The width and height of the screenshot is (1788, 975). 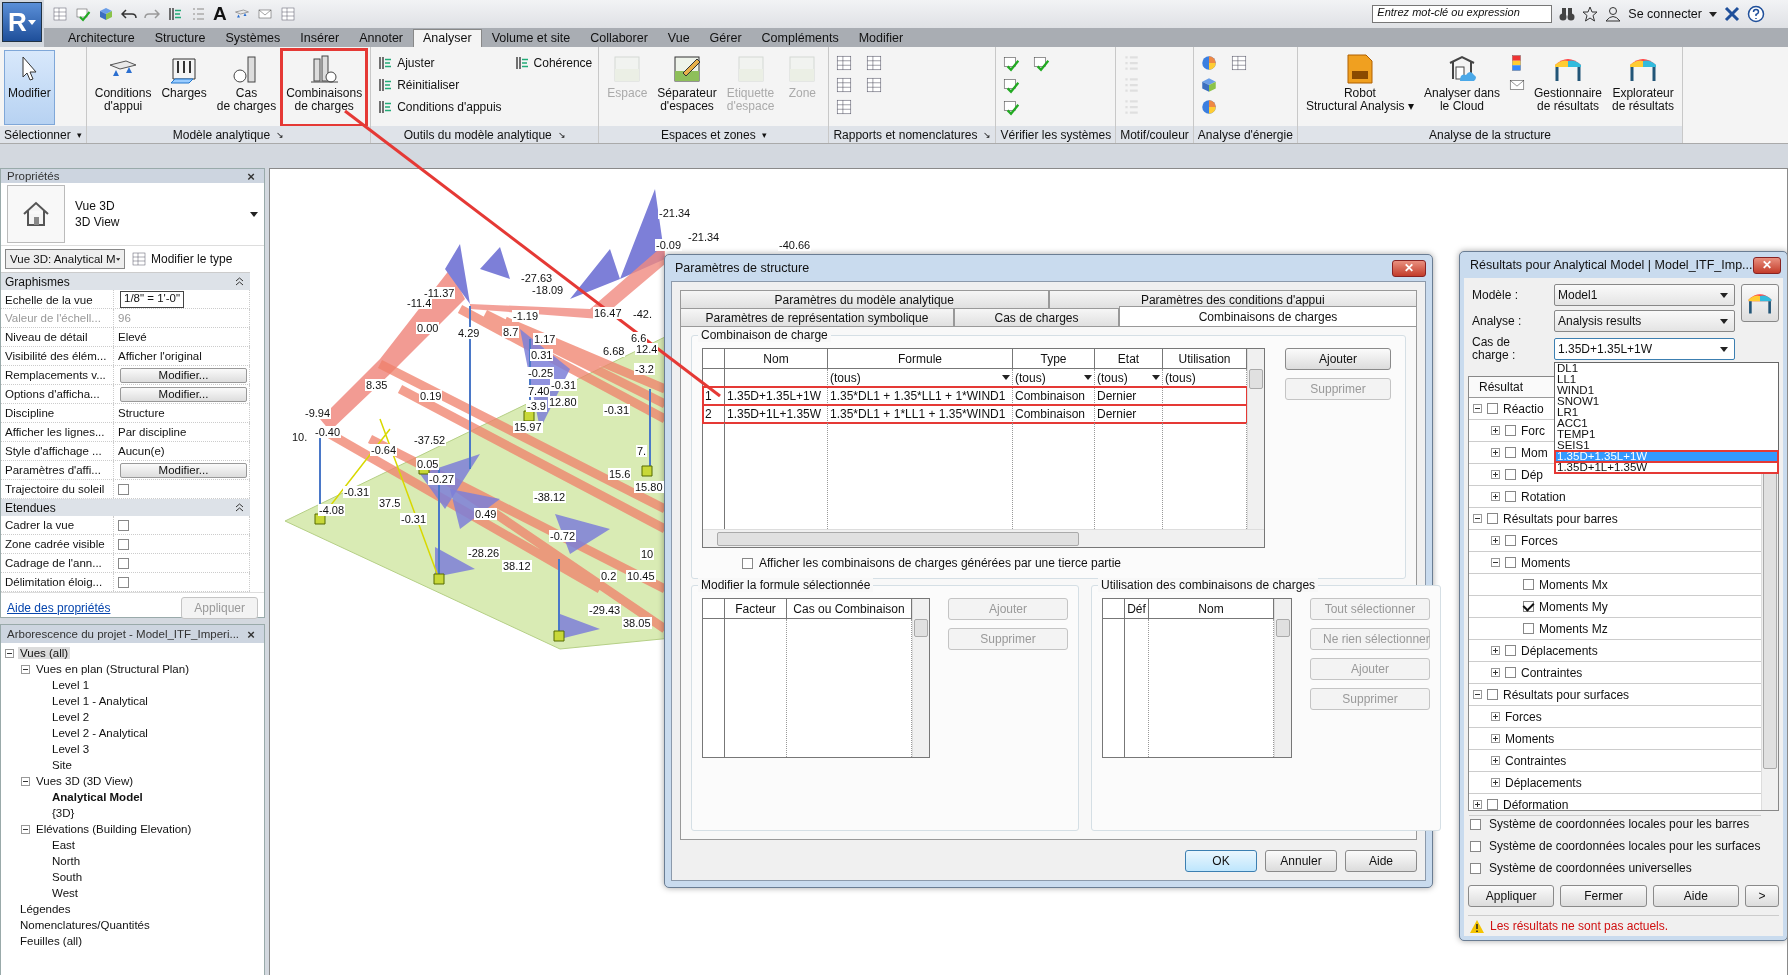 I want to click on tree-item: Forces, so click(x=1523, y=716).